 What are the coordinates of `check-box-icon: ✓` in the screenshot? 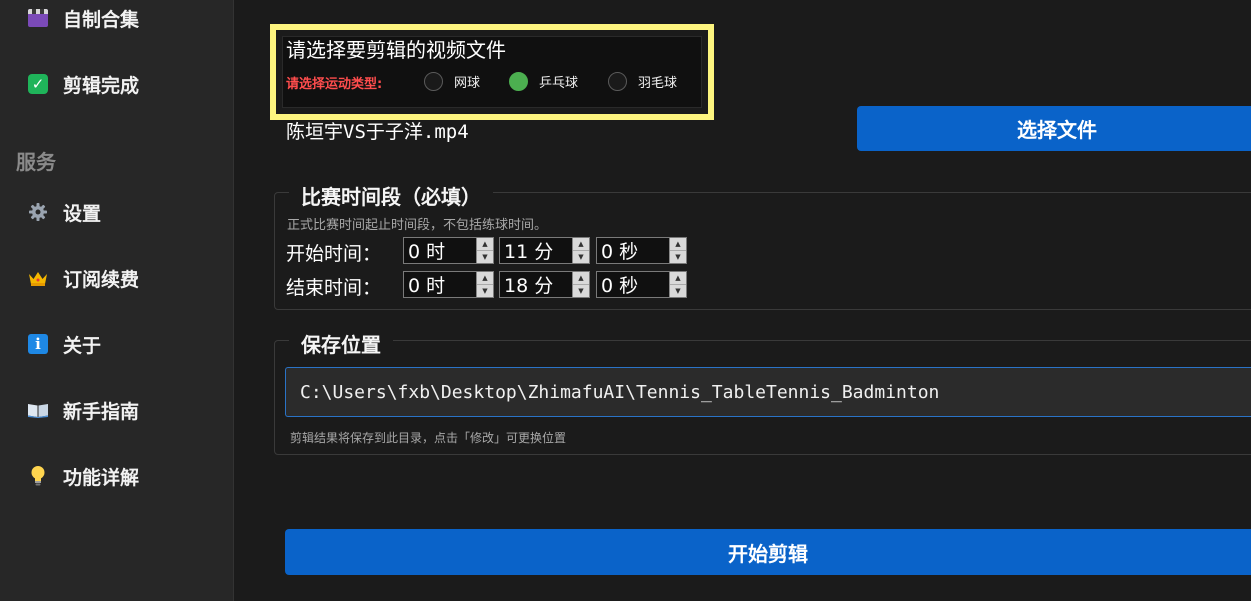 It's located at (38, 84).